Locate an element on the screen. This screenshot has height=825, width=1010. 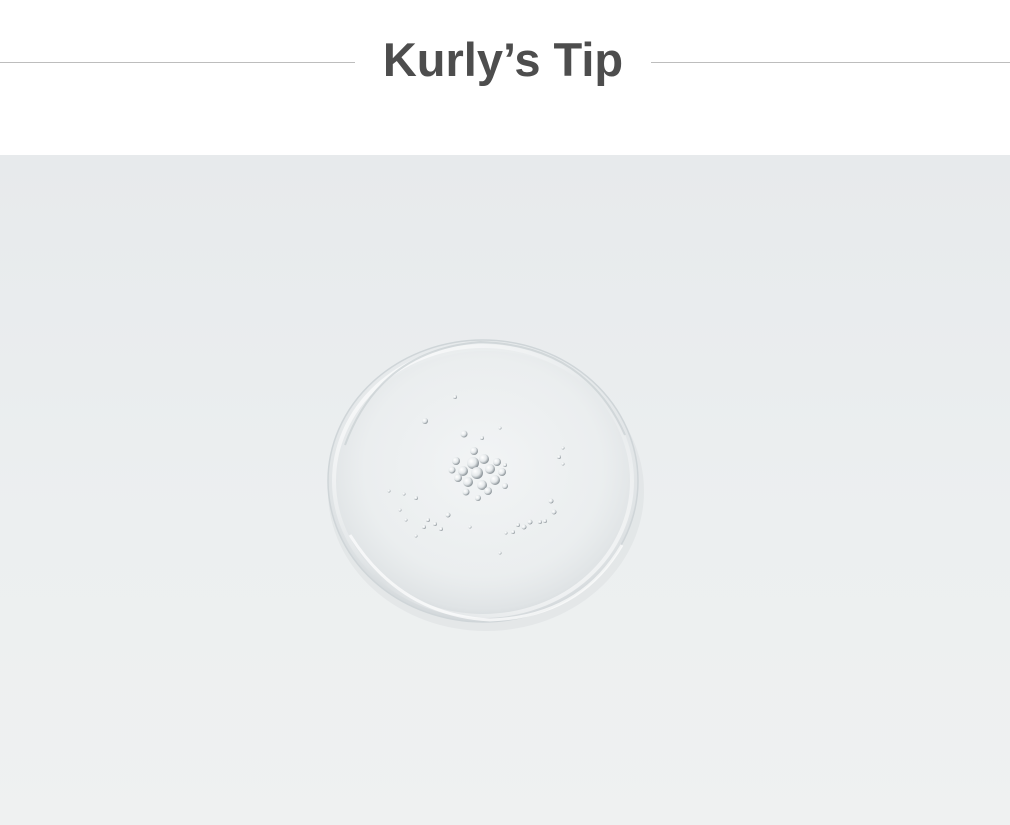
section-title: Kurly’s Tip is located at coordinates (503, 59).